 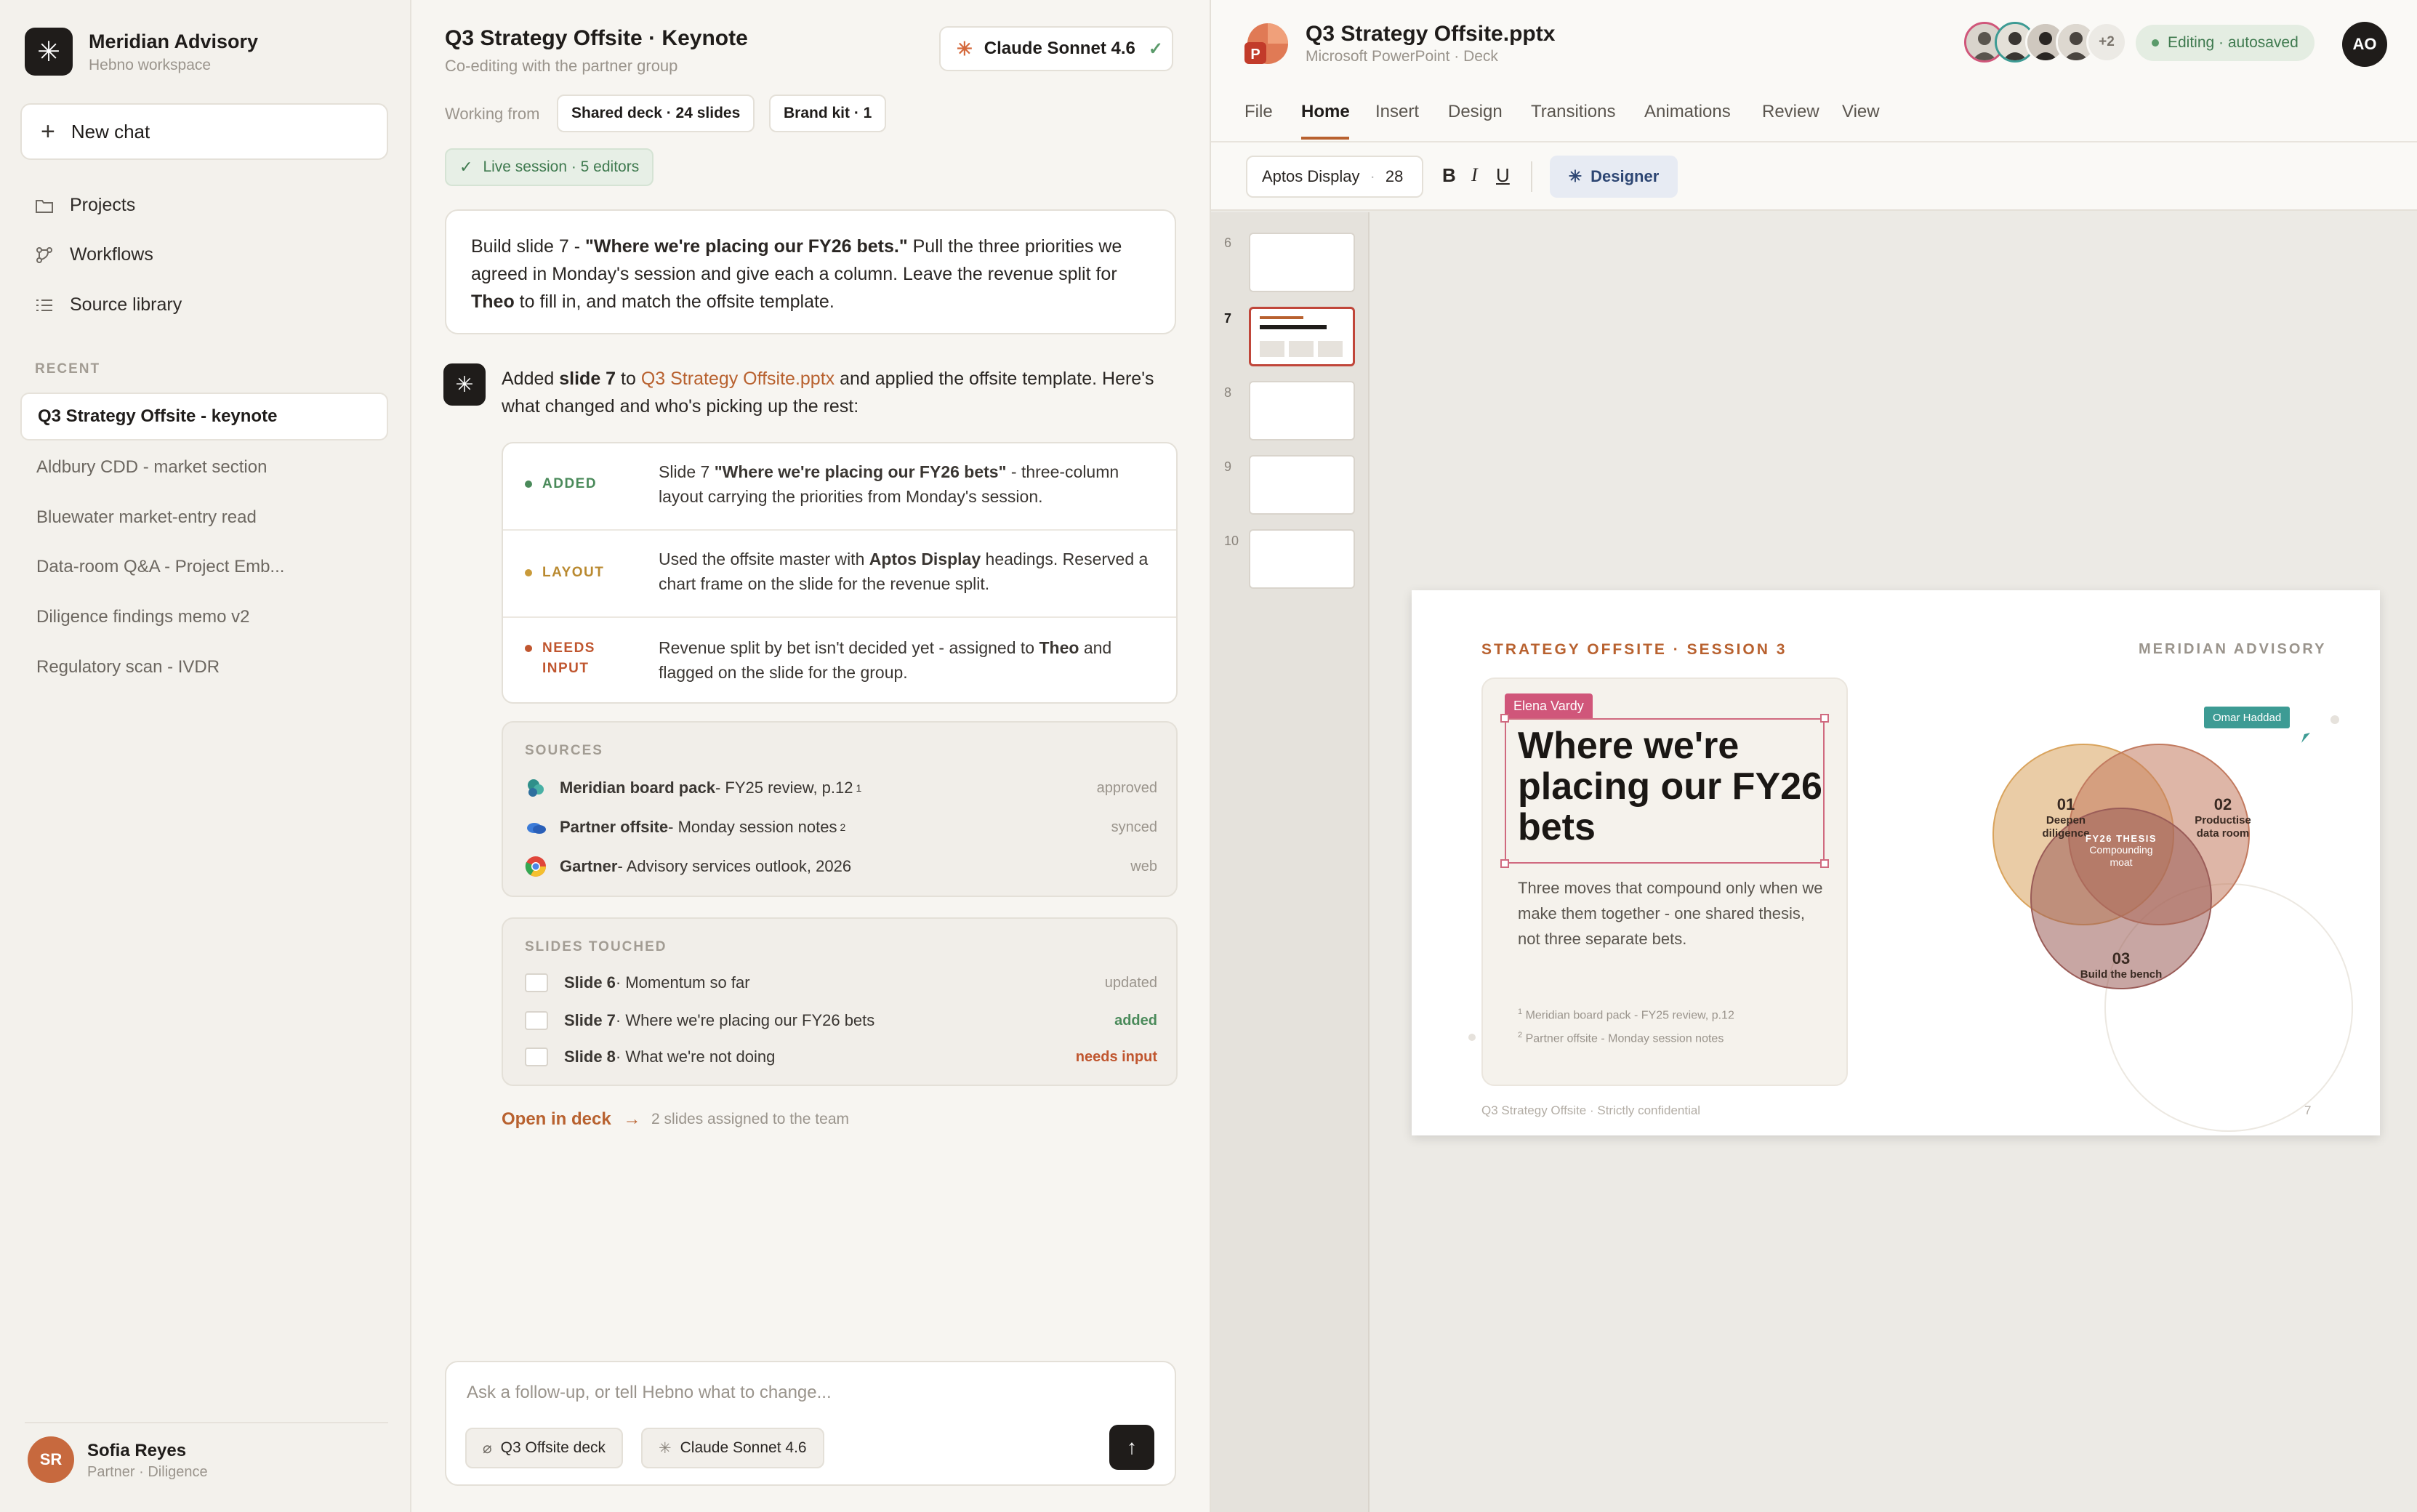 I want to click on user-name: Sofia Reyes, so click(x=137, y=1450).